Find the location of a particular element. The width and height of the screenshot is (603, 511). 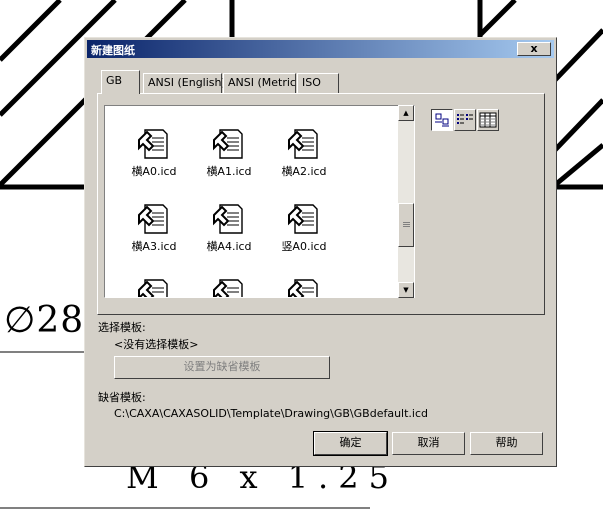

template-item: 横A4.icd is located at coordinates (229, 228).